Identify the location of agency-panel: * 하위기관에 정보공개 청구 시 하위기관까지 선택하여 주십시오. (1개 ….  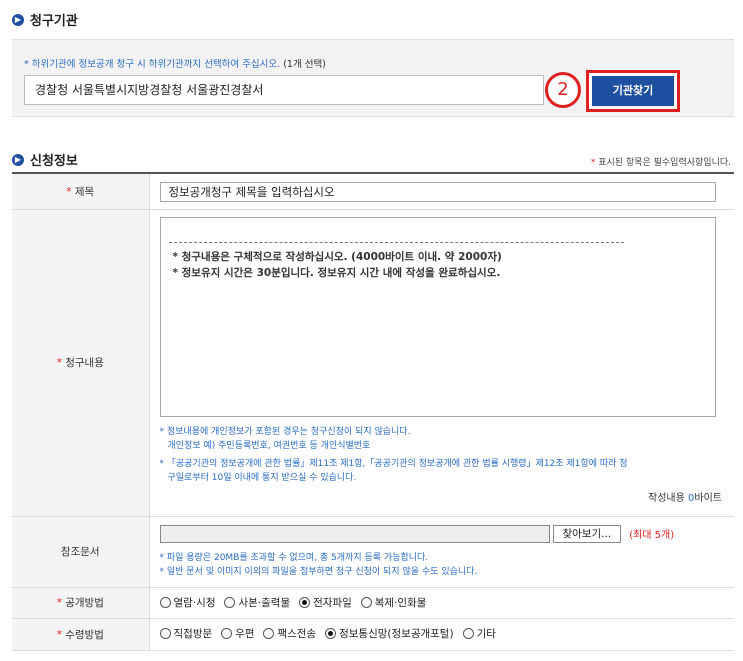
(373, 78).